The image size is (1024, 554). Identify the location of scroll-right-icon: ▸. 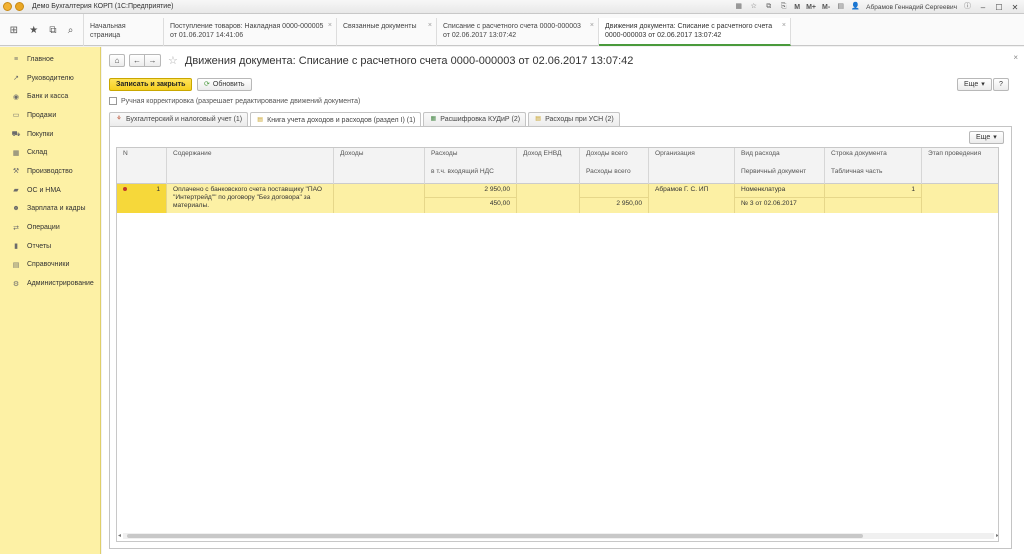
(997, 535).